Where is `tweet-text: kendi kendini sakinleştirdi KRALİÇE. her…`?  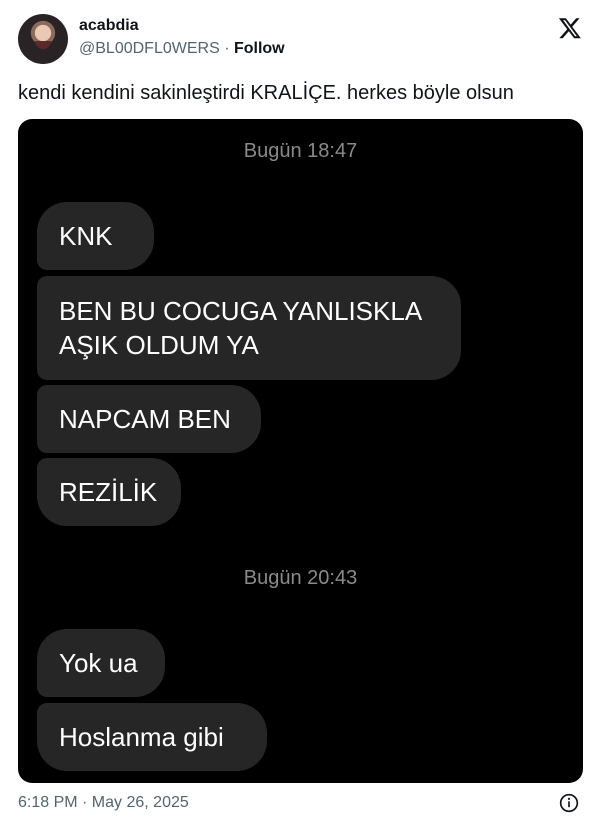
tweet-text: kendi kendini sakinleştirdi KRALİÇE. her… is located at coordinates (266, 93).